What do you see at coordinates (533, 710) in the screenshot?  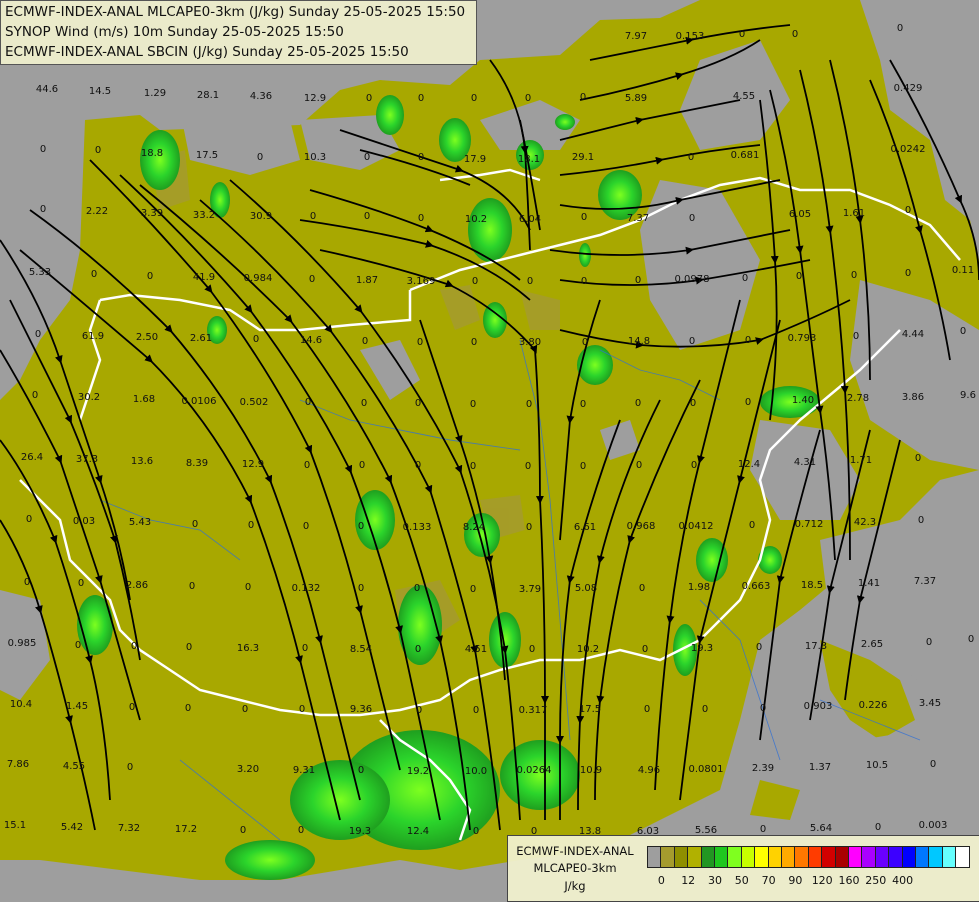 I see `value-label: 0.317` at bounding box center [533, 710].